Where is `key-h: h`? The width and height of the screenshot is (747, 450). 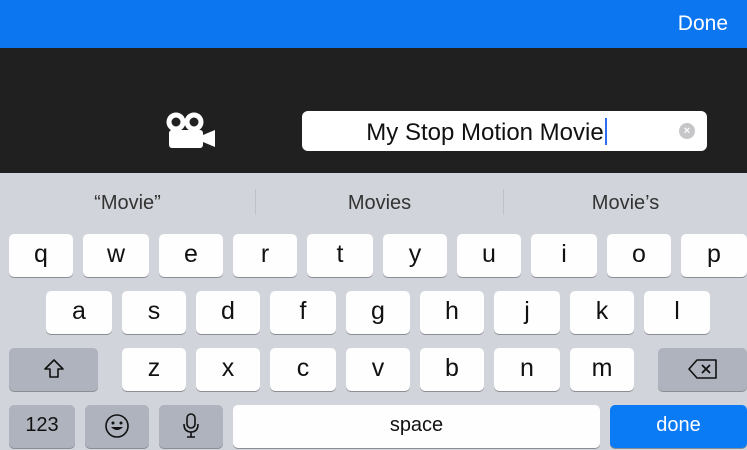
key-h: h is located at coordinates (452, 312).